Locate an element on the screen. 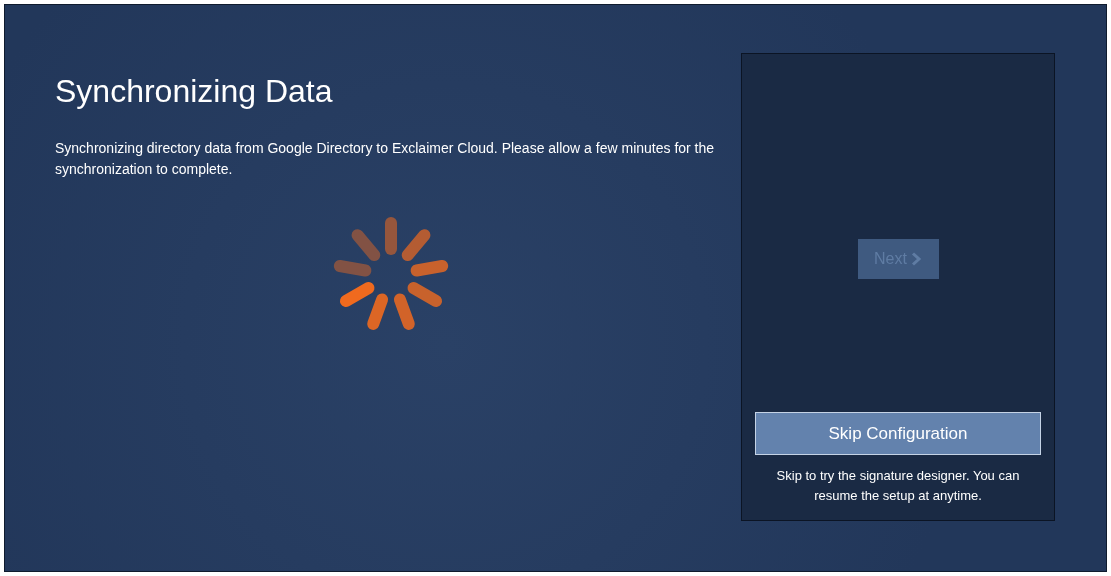 This screenshot has height=576, width=1111. description-text: Synchronizing directory data from Google Directory to Exclaimer Cloud. Please allow a few minutes for the synchronization to complete. is located at coordinates (385, 159).